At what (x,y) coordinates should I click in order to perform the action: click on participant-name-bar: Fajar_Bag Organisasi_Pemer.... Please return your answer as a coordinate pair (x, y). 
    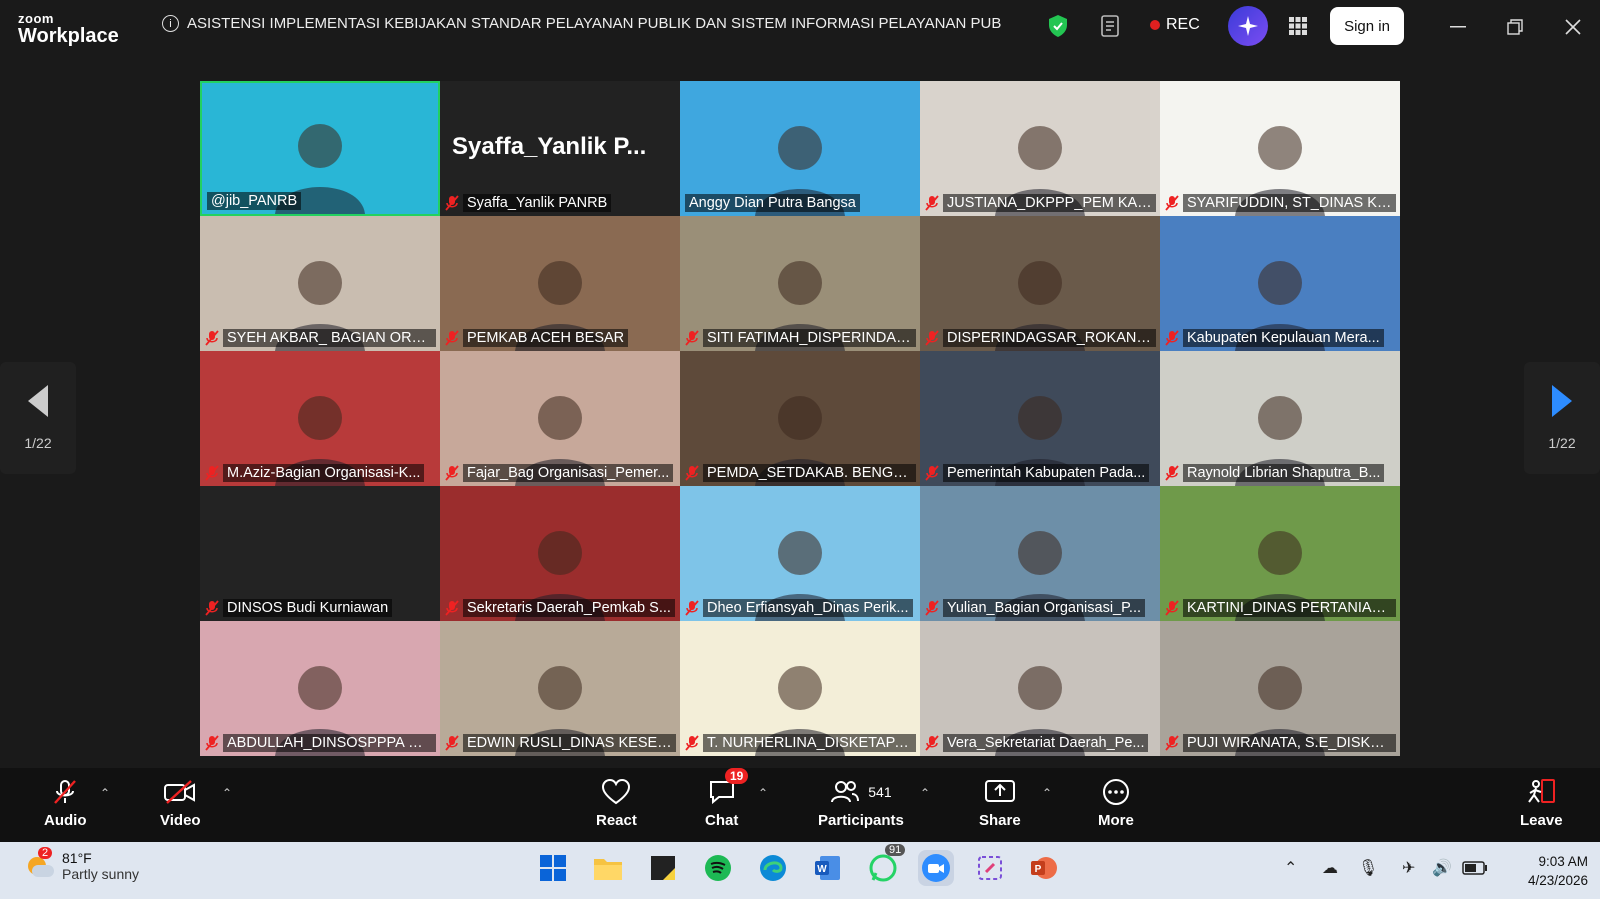
    Looking at the image, I should click on (560, 473).